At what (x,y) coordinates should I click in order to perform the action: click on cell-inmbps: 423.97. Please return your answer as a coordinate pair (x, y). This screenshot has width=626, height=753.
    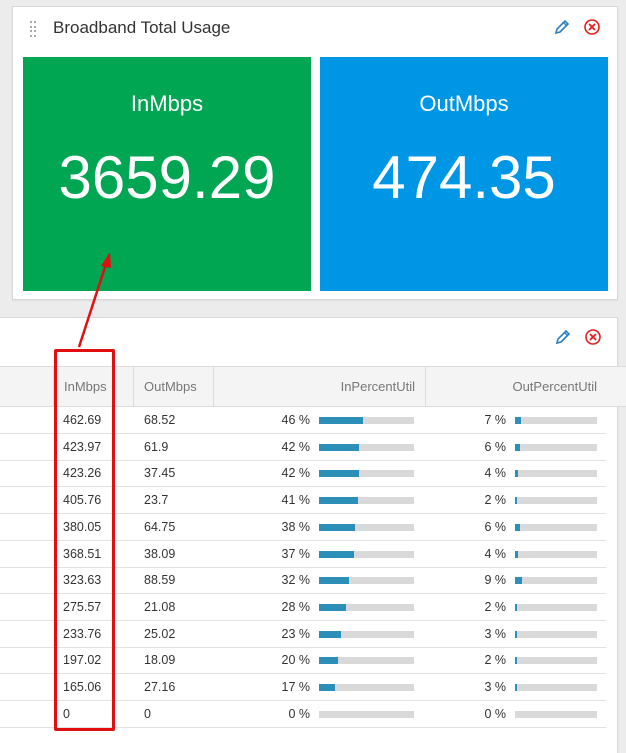
    Looking at the image, I should click on (82, 446).